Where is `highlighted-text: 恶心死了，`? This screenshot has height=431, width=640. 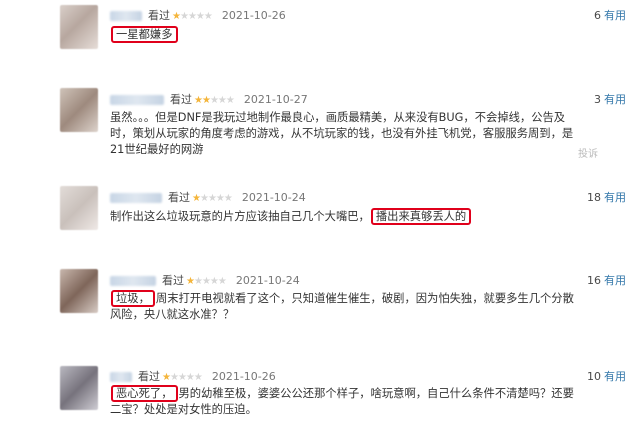 highlighted-text: 恶心死了， is located at coordinates (144, 393).